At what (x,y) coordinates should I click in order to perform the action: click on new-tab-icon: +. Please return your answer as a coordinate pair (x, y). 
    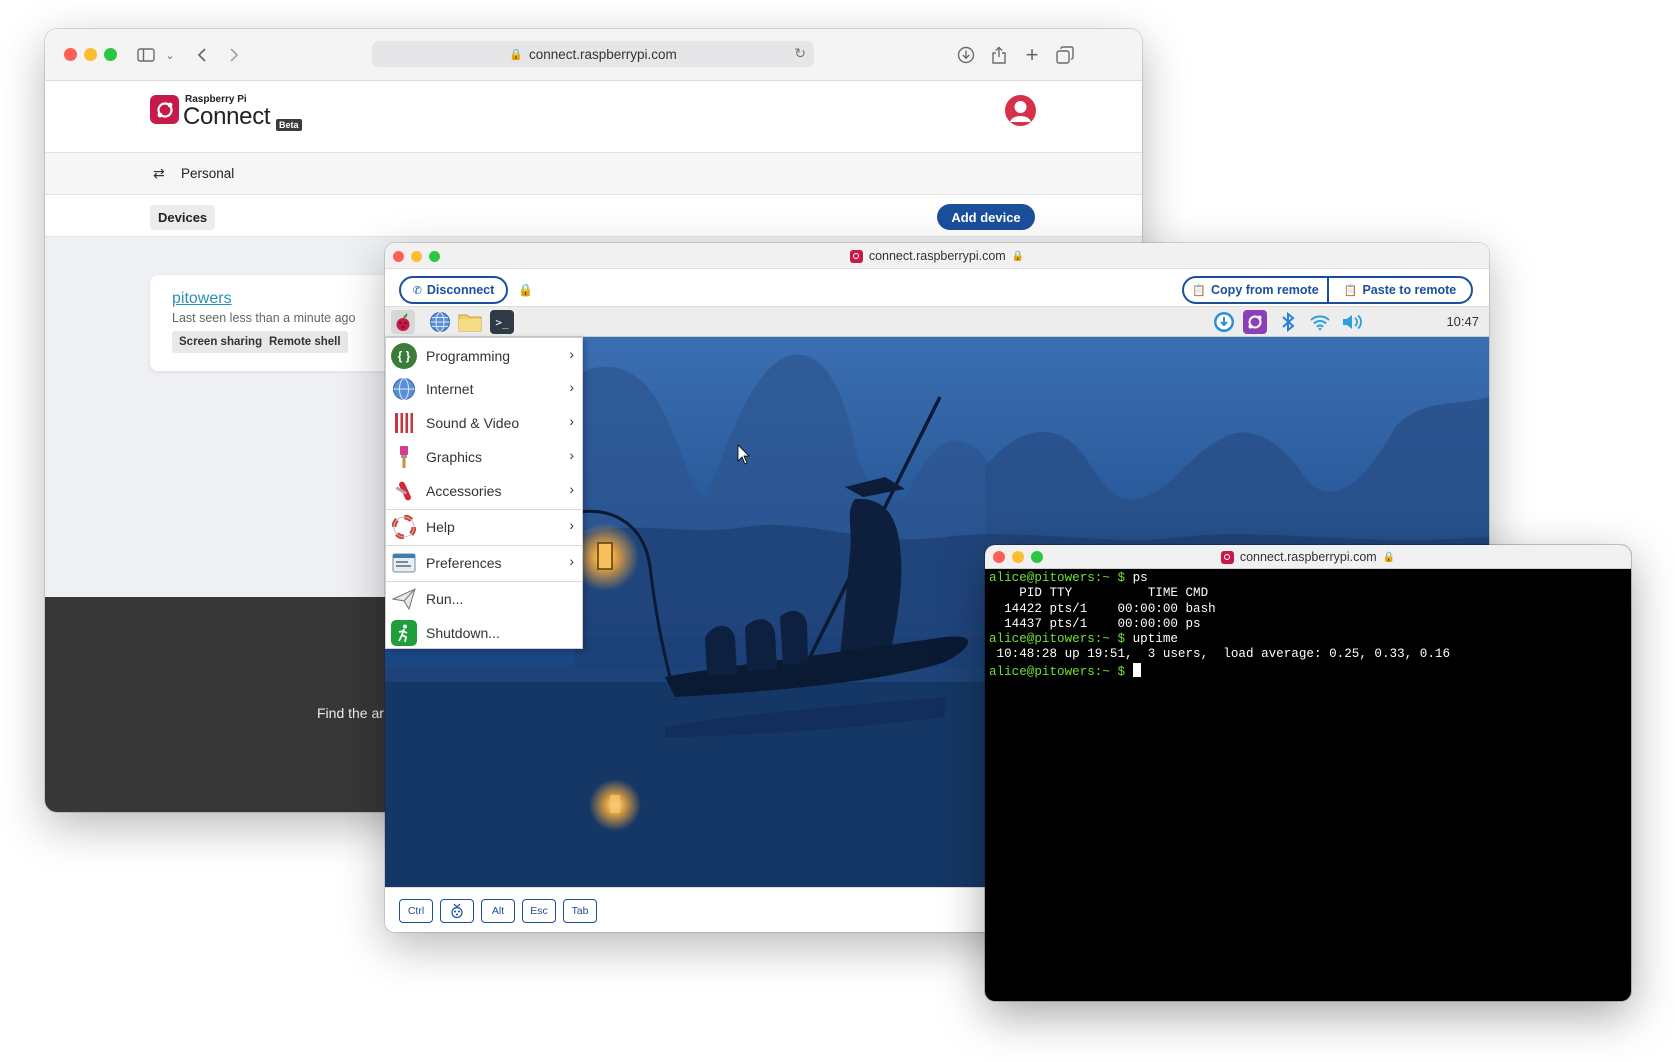
    Looking at the image, I should click on (1032, 55).